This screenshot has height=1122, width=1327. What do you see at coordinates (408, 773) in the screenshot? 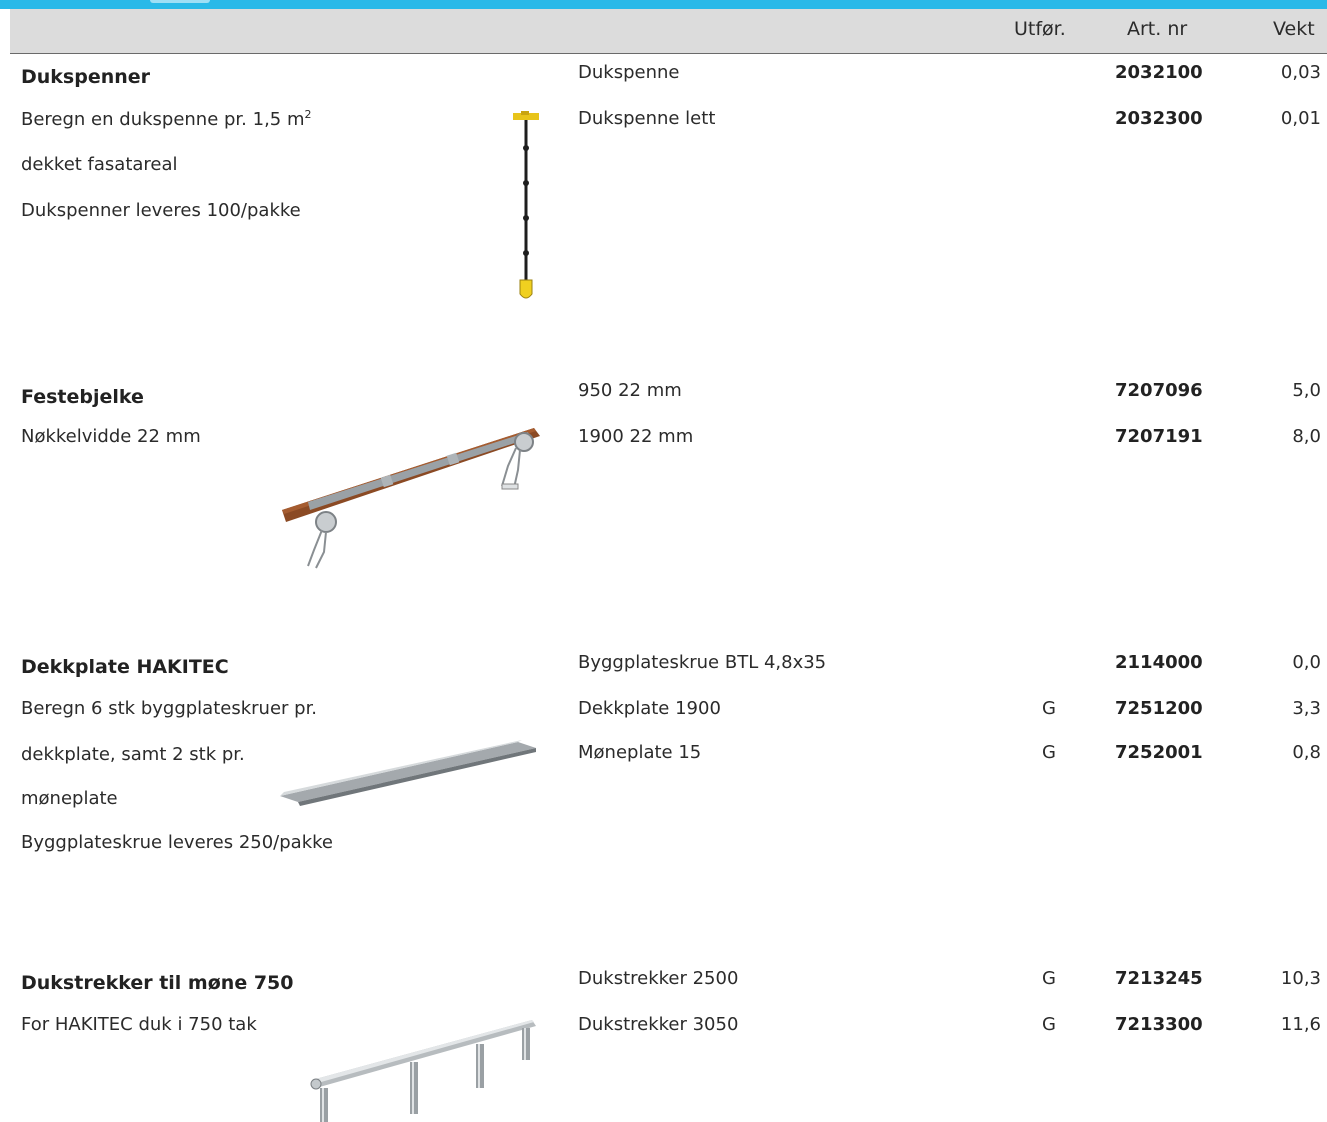
I see `cover-plate-image` at bounding box center [408, 773].